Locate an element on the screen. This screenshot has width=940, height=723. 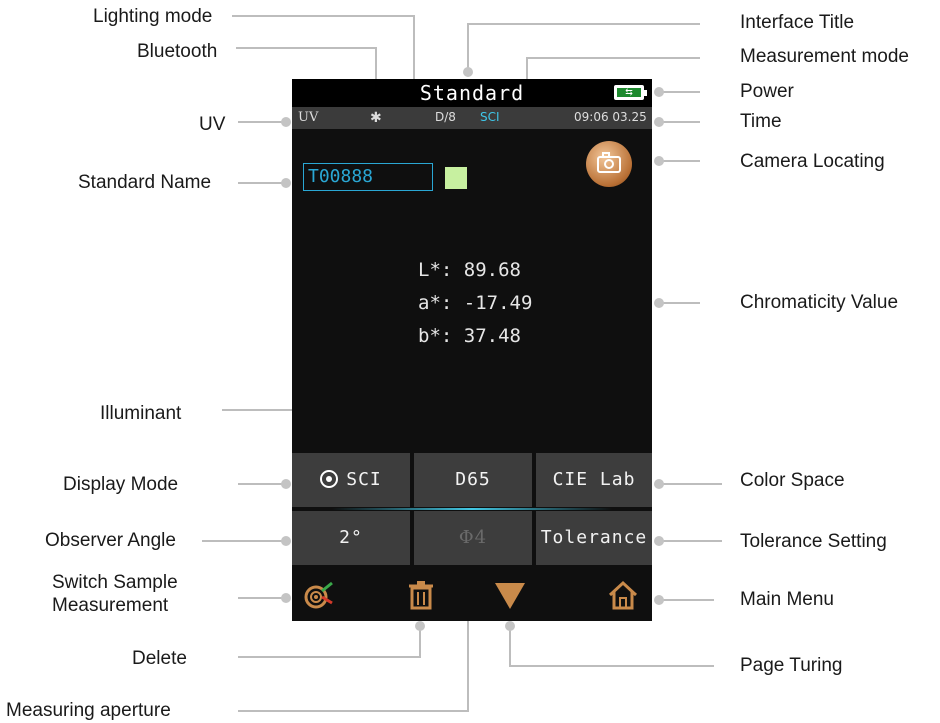
callout-observer-angle: Observer Angle is located at coordinates (110, 540).